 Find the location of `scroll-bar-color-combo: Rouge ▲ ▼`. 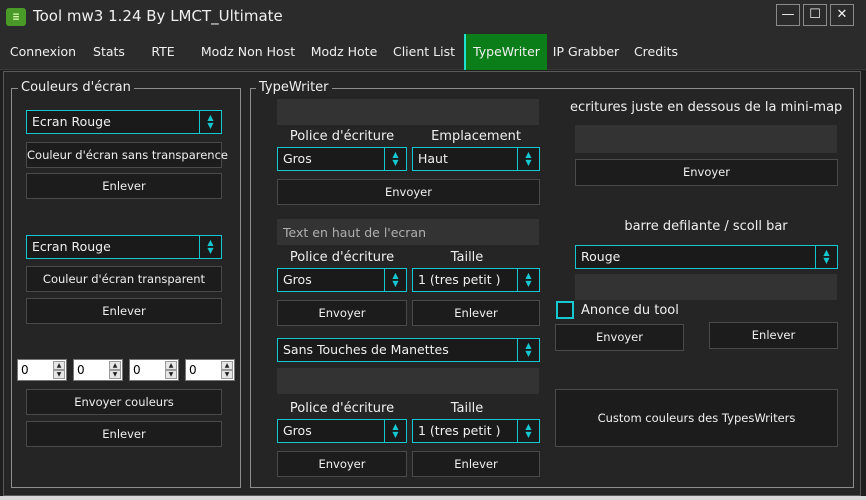

scroll-bar-color-combo: Rouge ▲ ▼ is located at coordinates (706, 257).